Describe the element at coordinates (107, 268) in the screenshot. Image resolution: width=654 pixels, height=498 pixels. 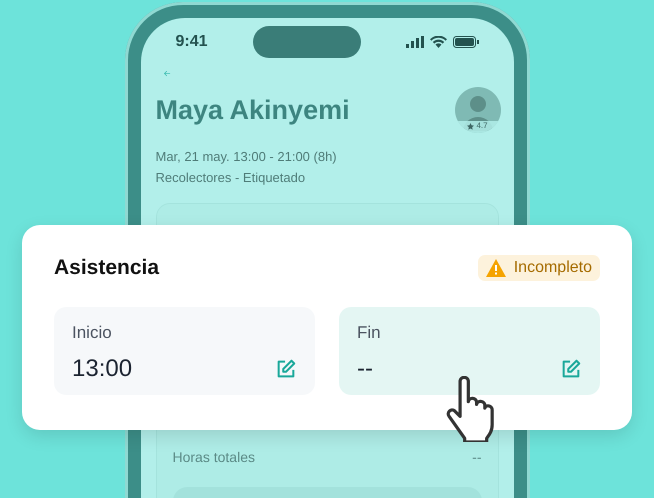
I see `card-title: Asistencia` at that location.